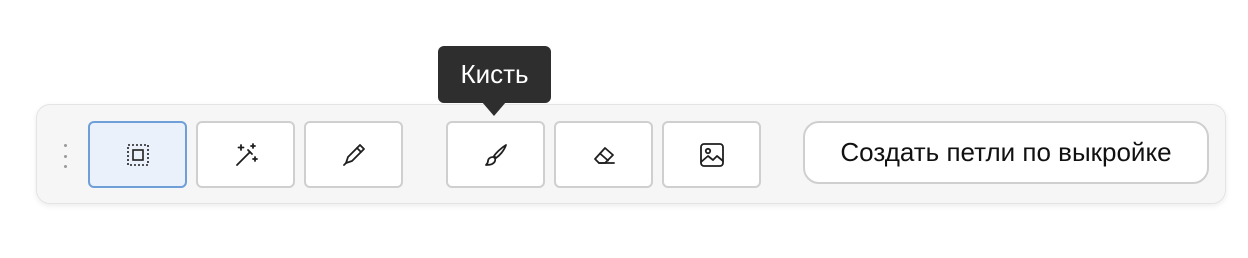  I want to click on magic-wand-button, so click(245, 154).